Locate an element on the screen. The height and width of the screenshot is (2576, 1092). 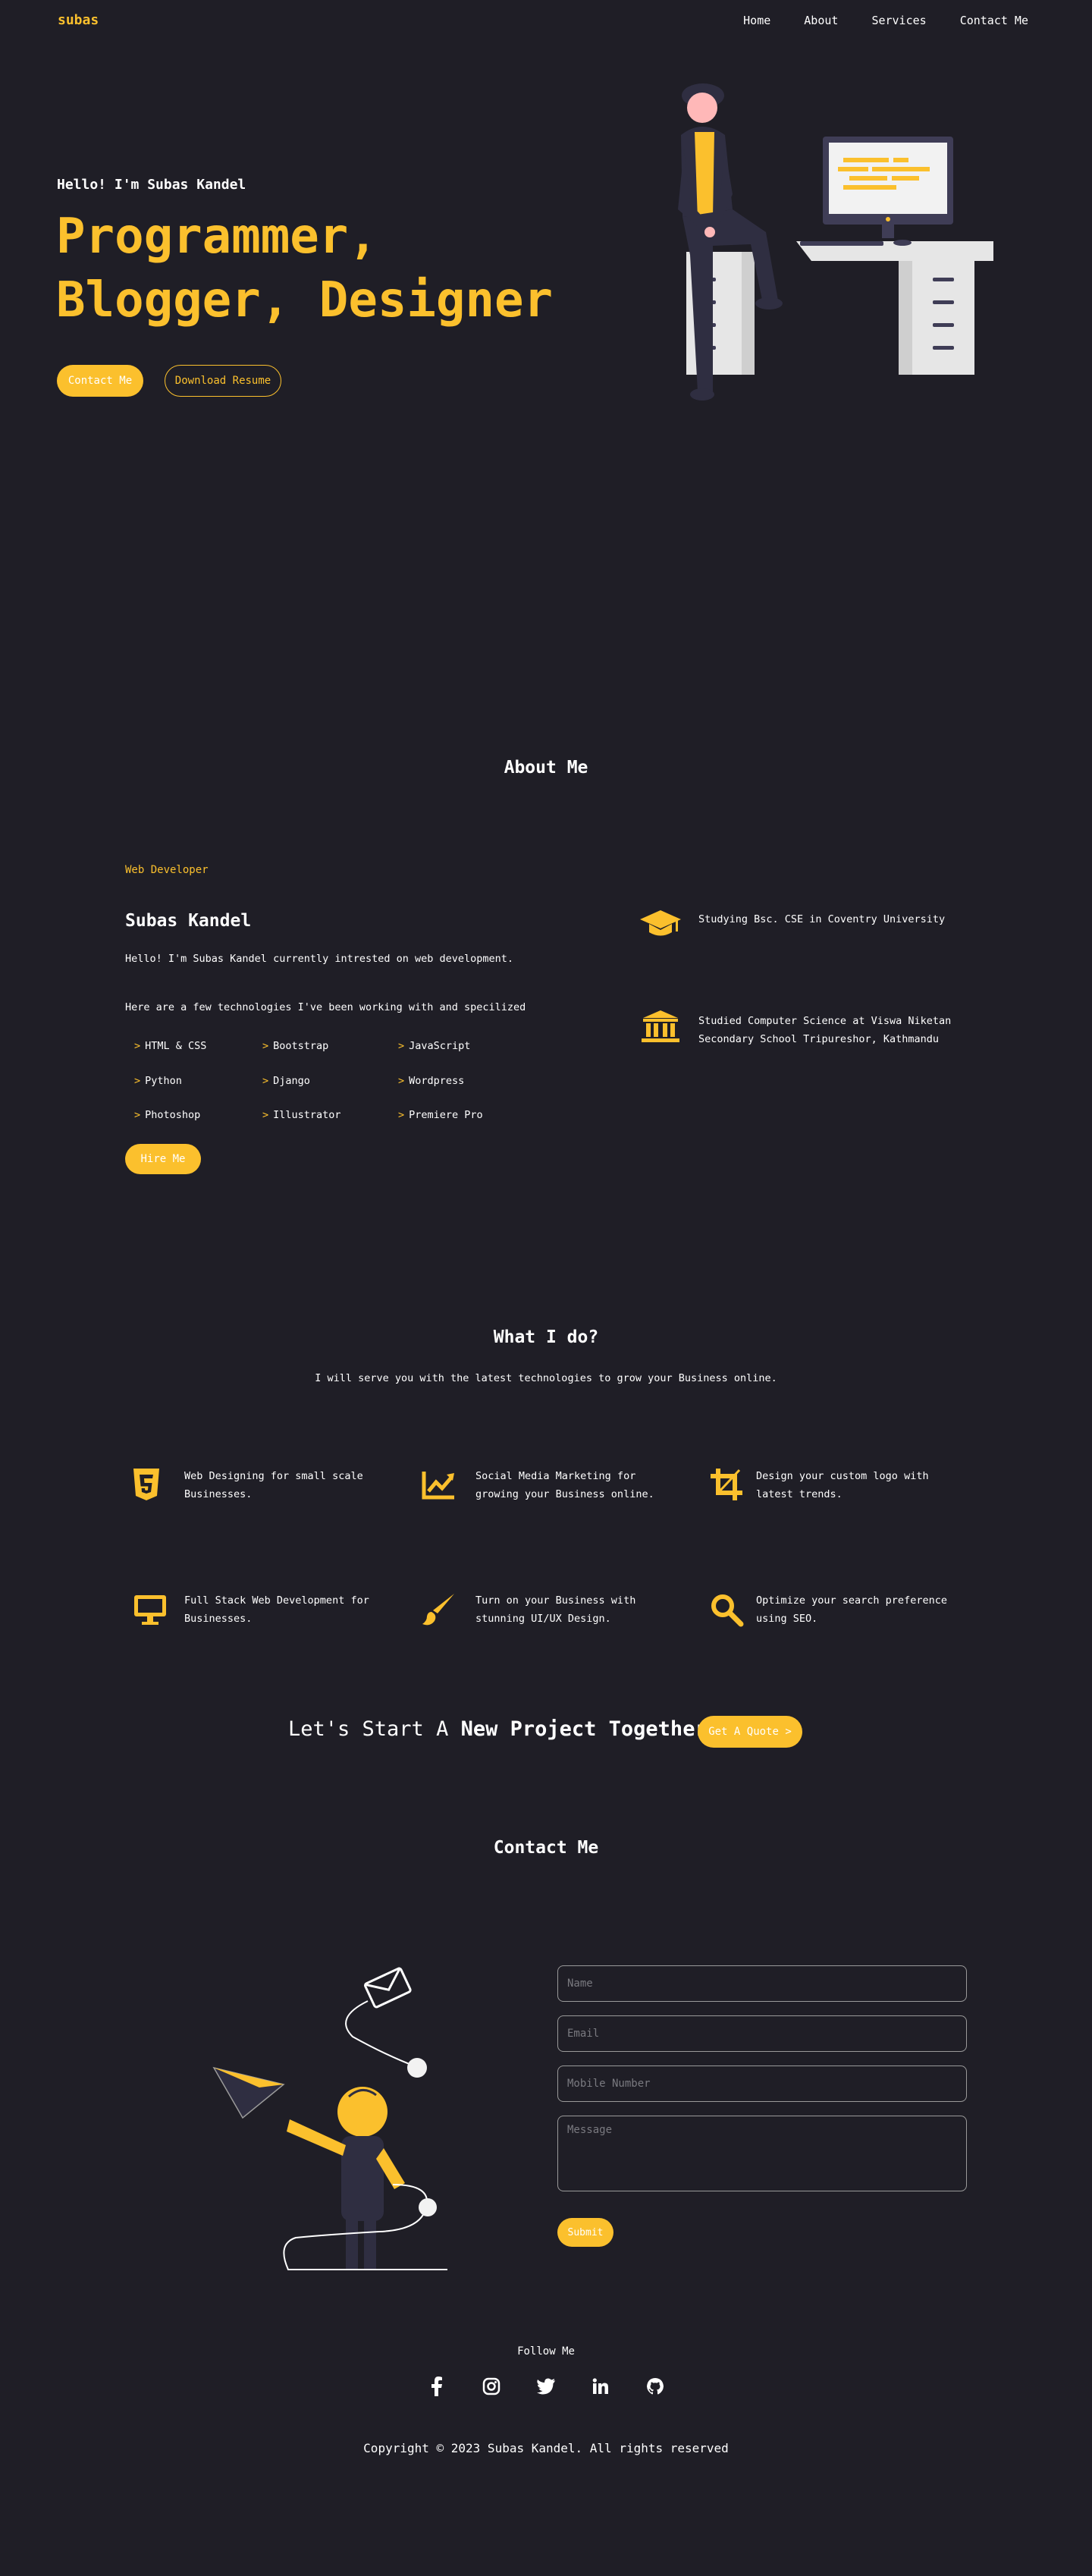
cta-text: Let's Start A New Project Together is located at coordinates (498, 1729).